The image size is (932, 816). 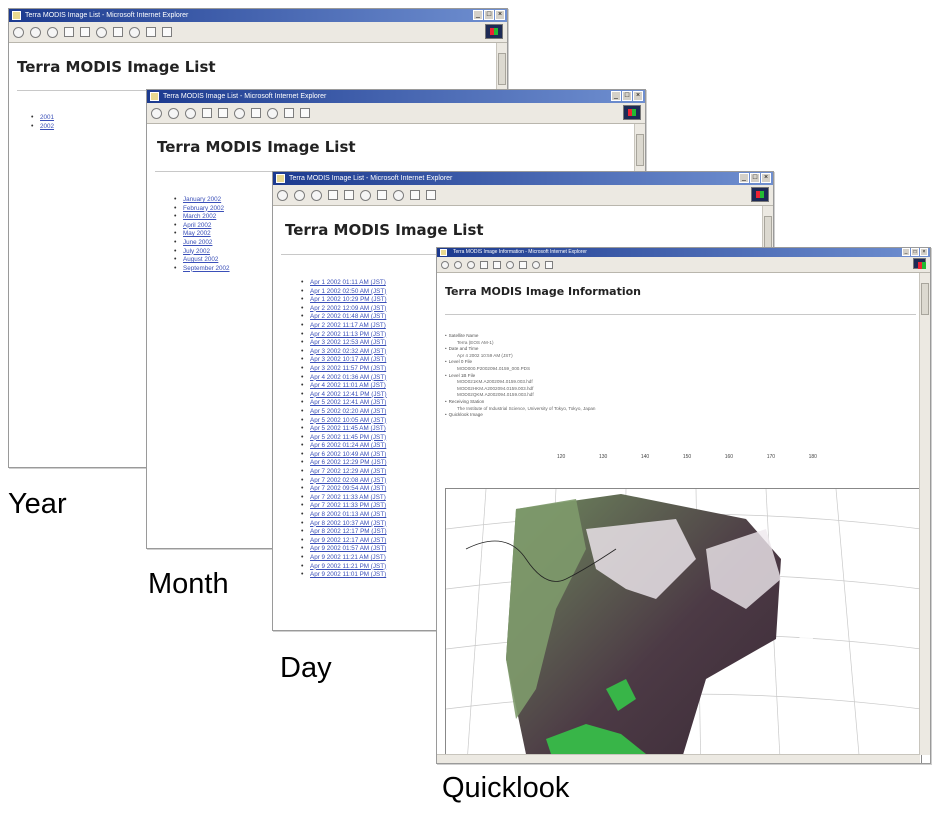 What do you see at coordinates (47, 117) in the screenshot?
I see `list-link: 2001` at bounding box center [47, 117].